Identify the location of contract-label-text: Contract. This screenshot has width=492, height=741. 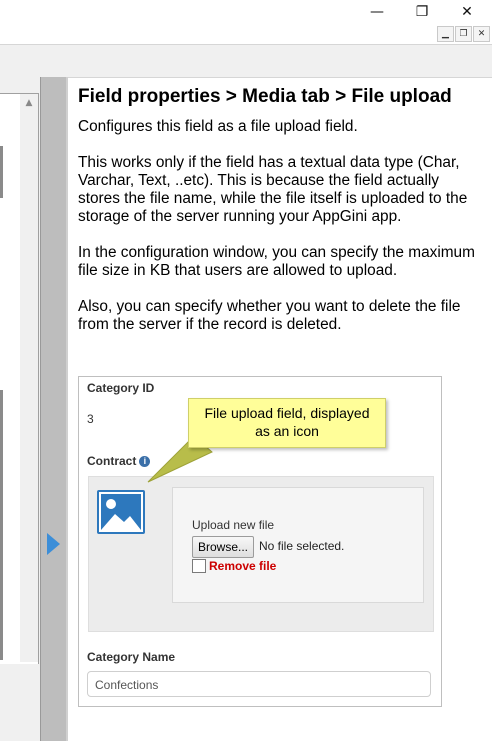
(112, 461).